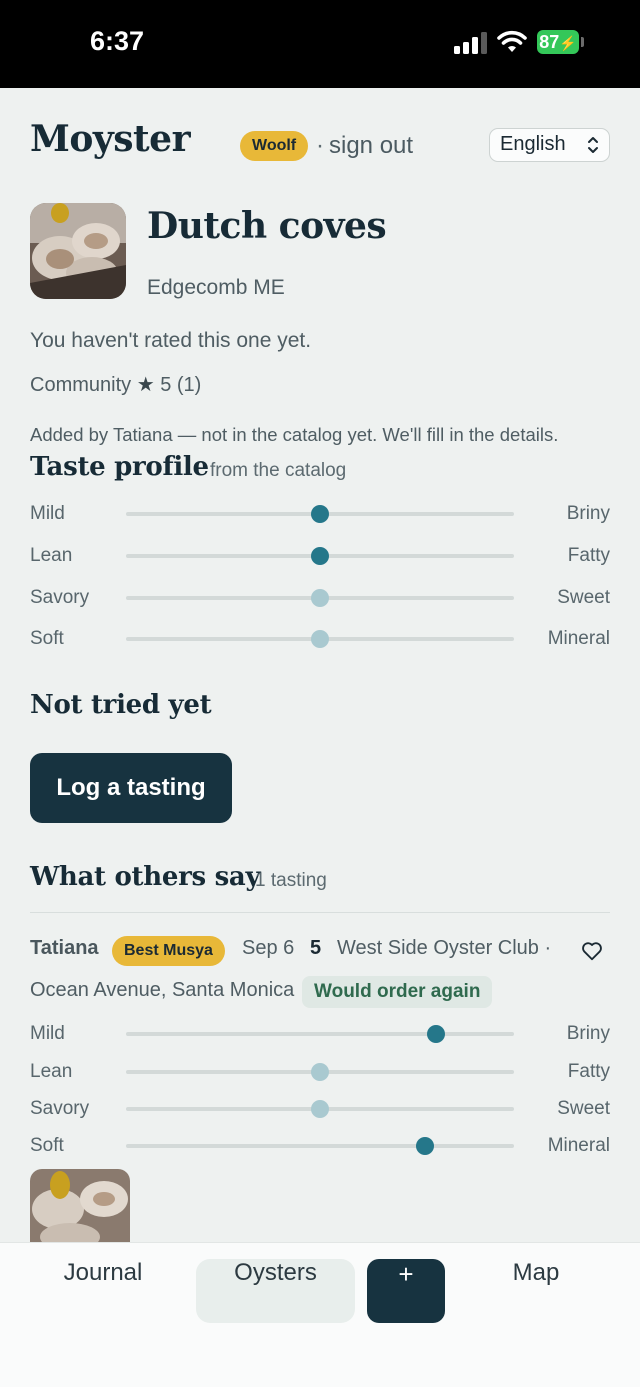  Describe the element at coordinates (168, 951) in the screenshot. I see `review-author-badge: Best Musya` at that location.